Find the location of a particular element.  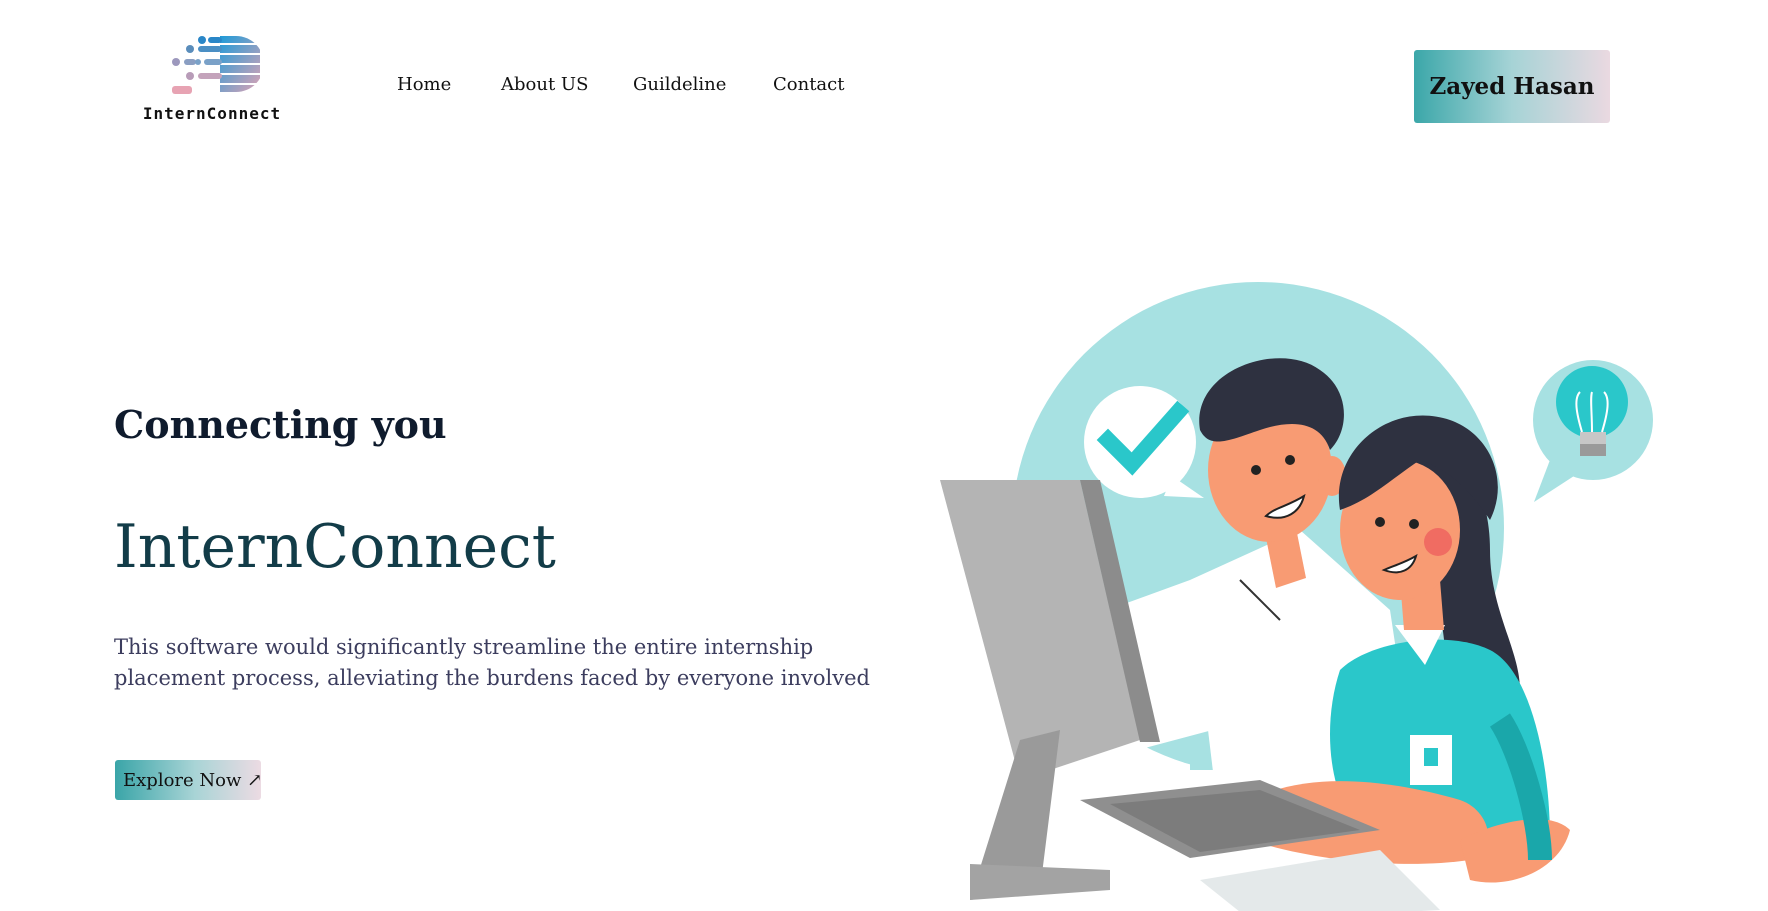

lightbulb-bubble-icon is located at coordinates (1593, 431).